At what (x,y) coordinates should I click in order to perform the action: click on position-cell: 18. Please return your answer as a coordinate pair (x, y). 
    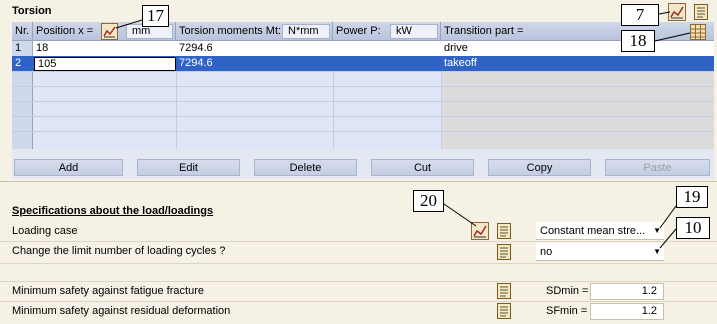
    Looking at the image, I should click on (40, 48).